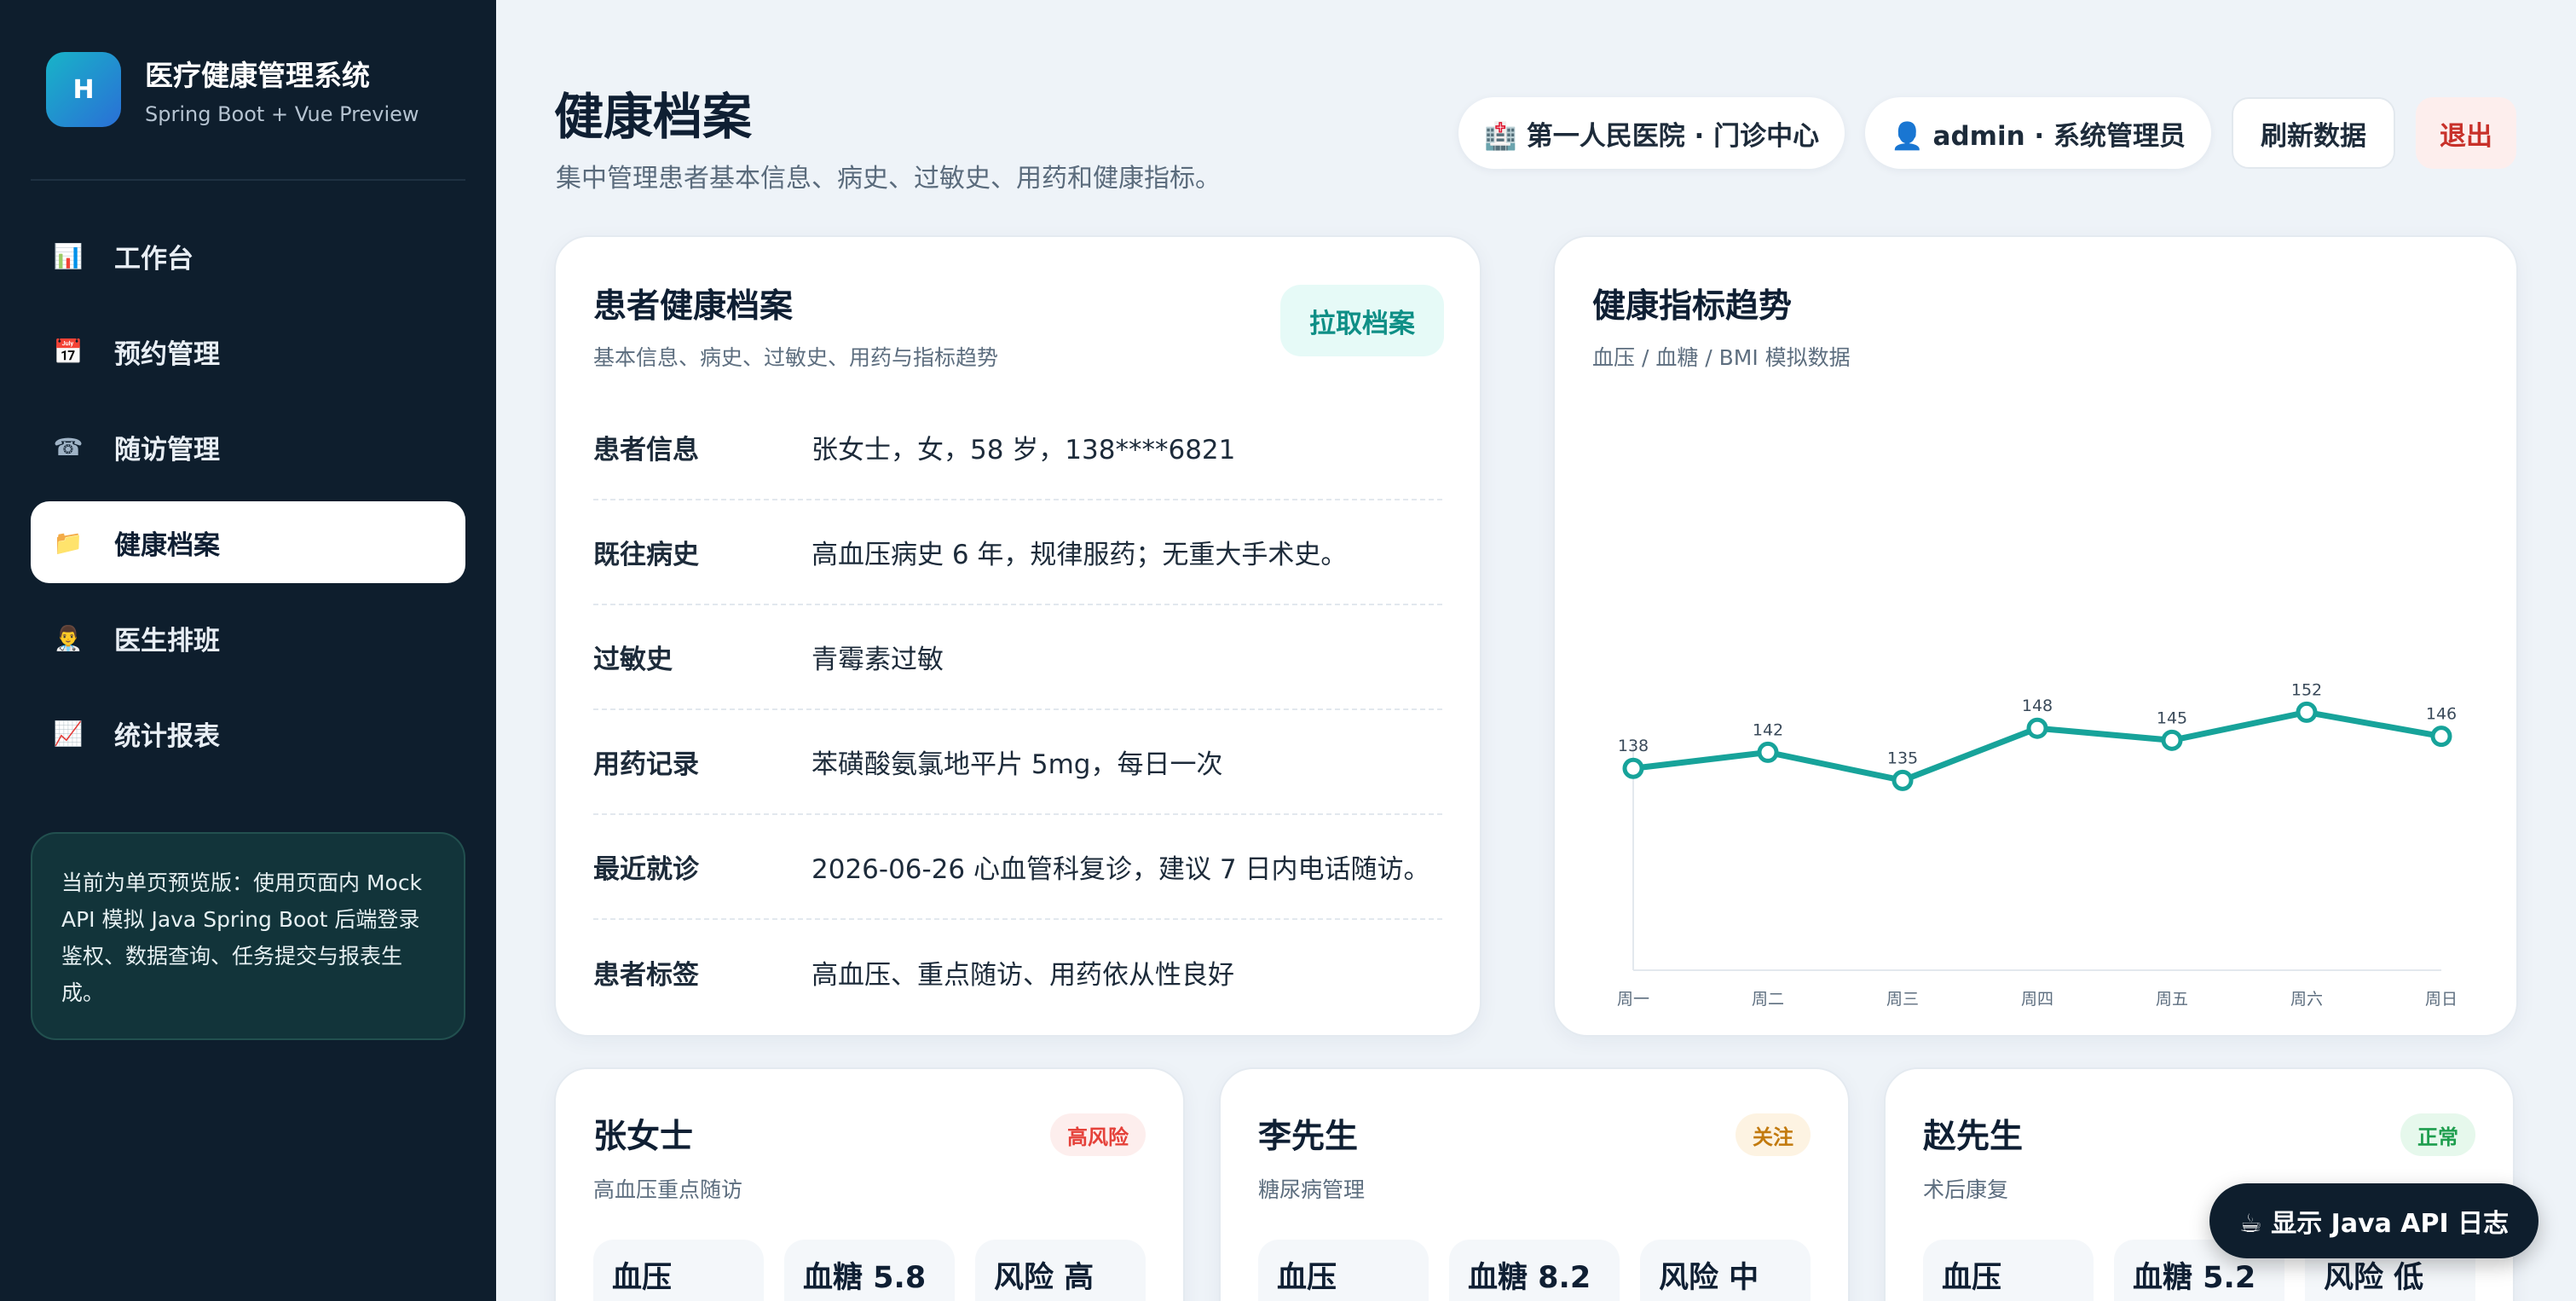 Image resolution: width=2576 pixels, height=1301 pixels. What do you see at coordinates (678, 1270) in the screenshot?
I see `metric-blood-pressure: 血压 152/96` at bounding box center [678, 1270].